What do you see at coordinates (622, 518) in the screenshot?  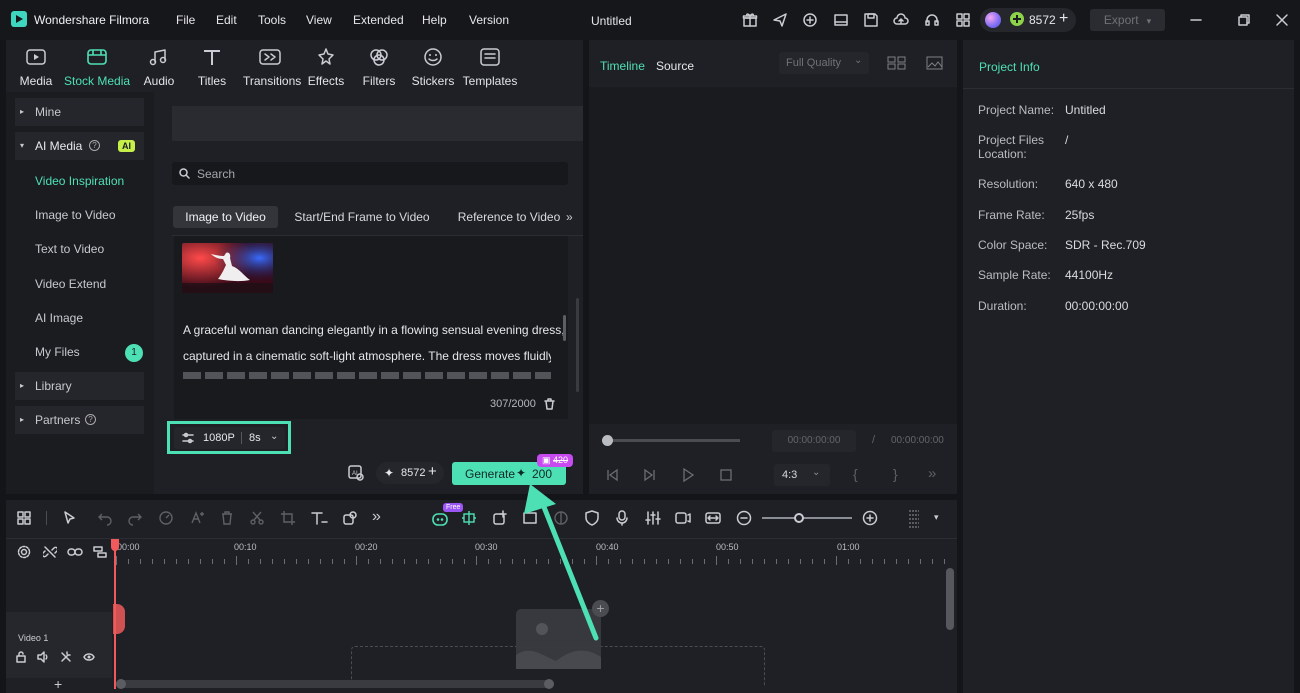 I see `microphone-icon` at bounding box center [622, 518].